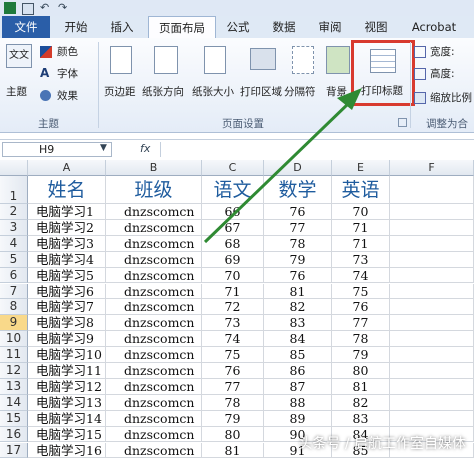 This screenshot has height=459, width=474. I want to click on watermark: 头条号 / 启航工作室自媒体, so click(382, 444).